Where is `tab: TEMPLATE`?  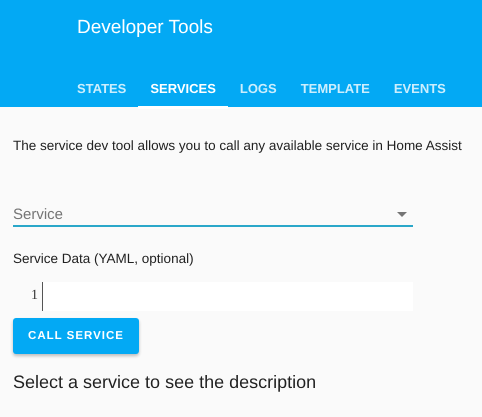
tab: TEMPLATE is located at coordinates (335, 89).